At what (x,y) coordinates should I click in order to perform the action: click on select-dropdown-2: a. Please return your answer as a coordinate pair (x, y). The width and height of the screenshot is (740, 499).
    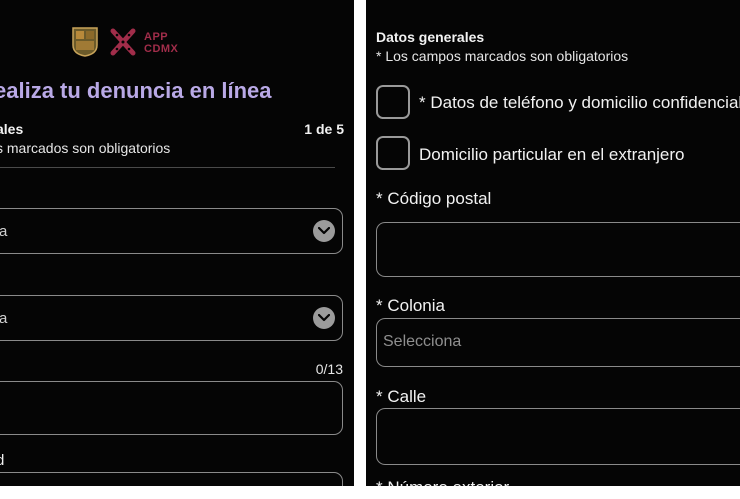
    Looking at the image, I should click on (171, 318).